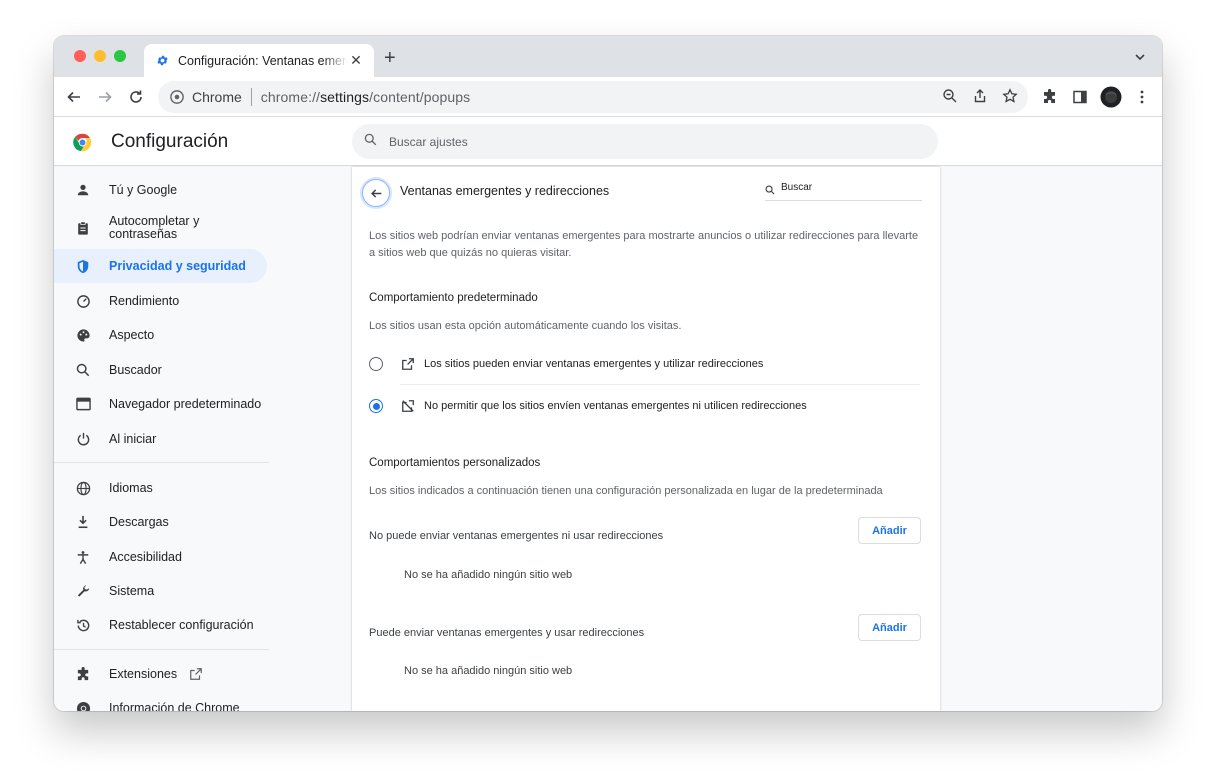  I want to click on sidebar-item-languages: Idiomas, so click(160, 488).